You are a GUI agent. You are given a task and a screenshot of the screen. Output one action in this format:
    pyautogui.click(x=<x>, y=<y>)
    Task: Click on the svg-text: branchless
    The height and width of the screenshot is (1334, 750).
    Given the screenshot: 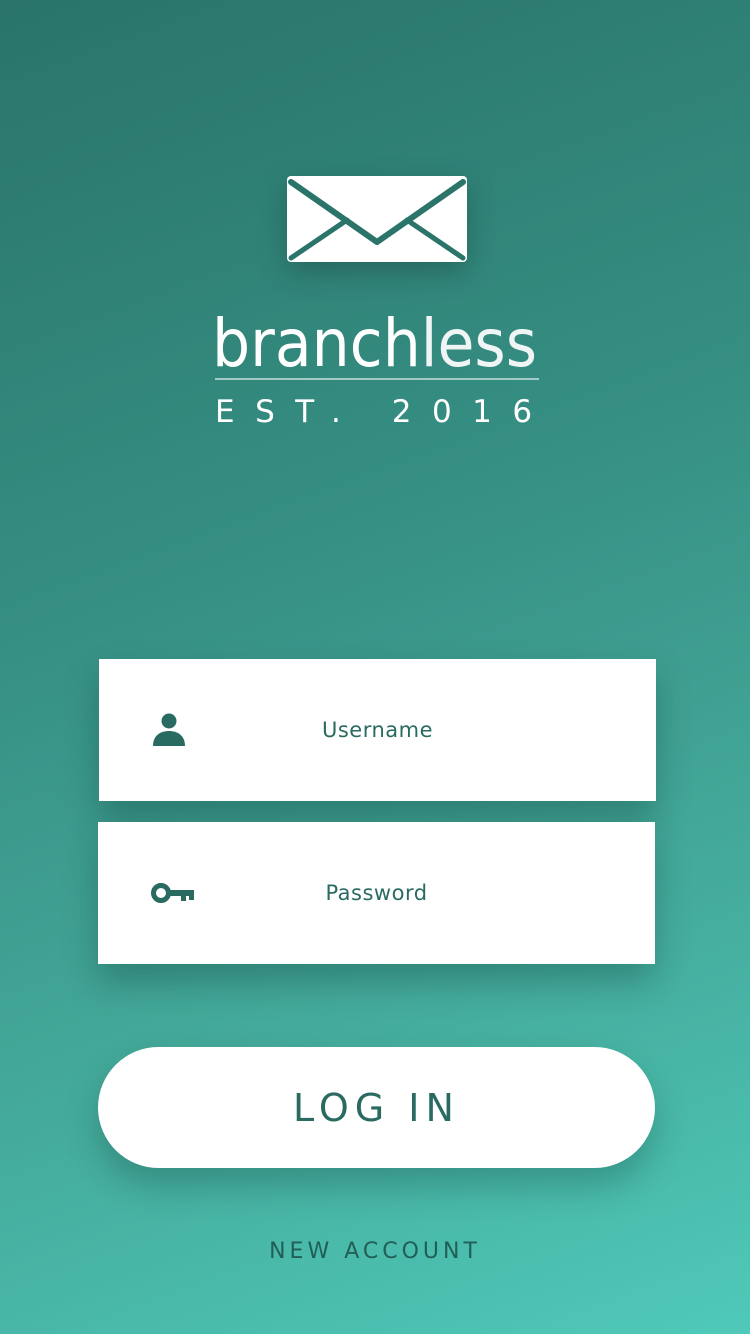 What is the action you would take?
    pyautogui.click(x=374, y=341)
    